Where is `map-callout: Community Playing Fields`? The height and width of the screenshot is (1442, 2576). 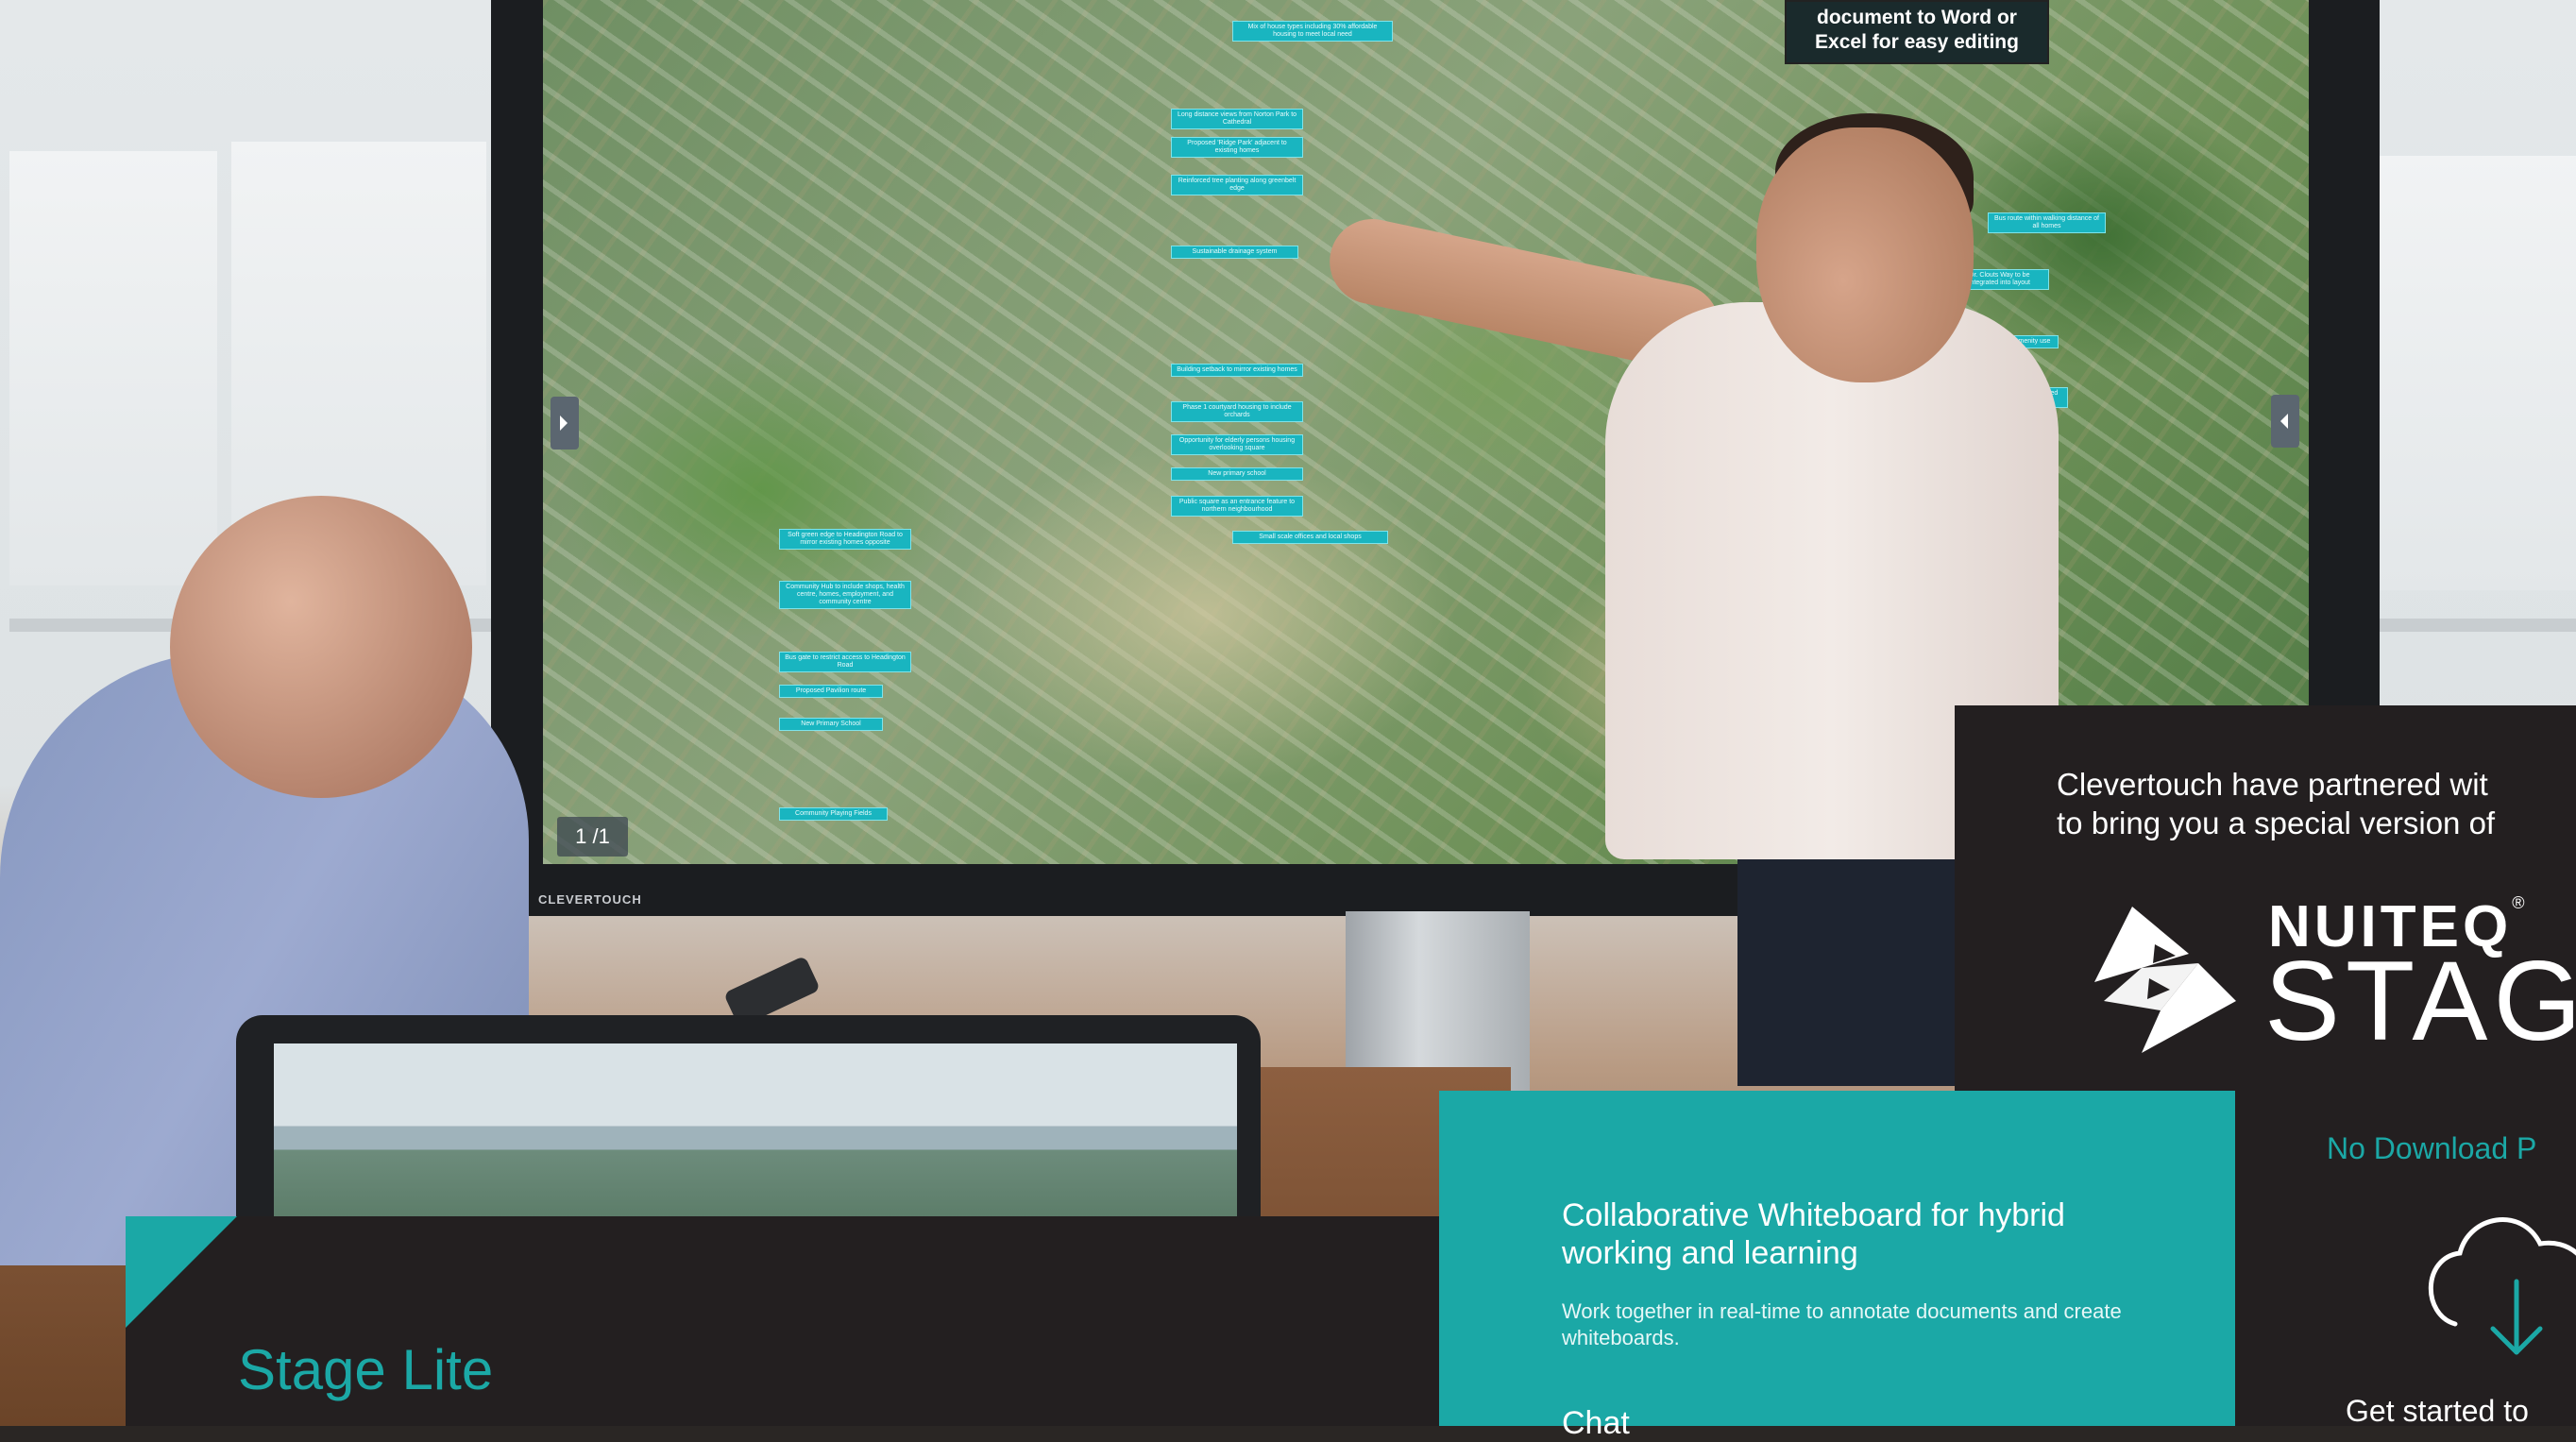 map-callout: Community Playing Fields is located at coordinates (833, 814).